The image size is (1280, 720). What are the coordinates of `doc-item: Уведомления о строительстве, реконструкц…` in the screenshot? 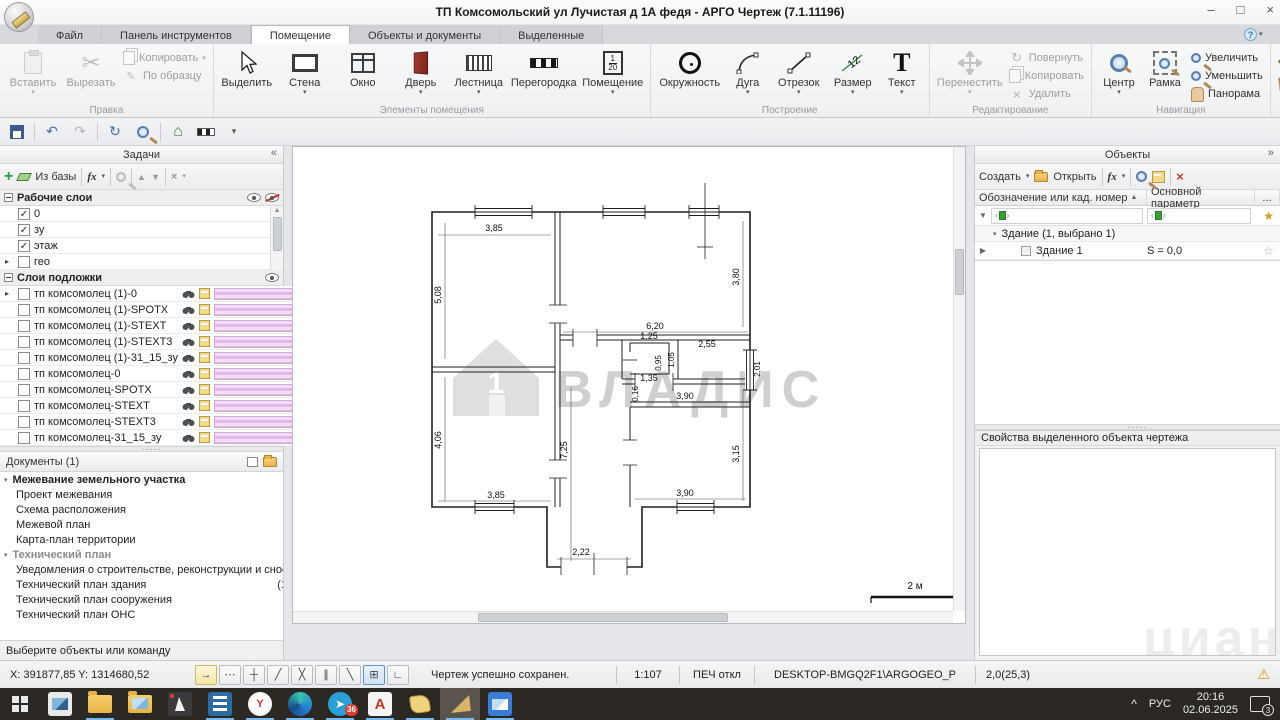 It's located at (141, 569).